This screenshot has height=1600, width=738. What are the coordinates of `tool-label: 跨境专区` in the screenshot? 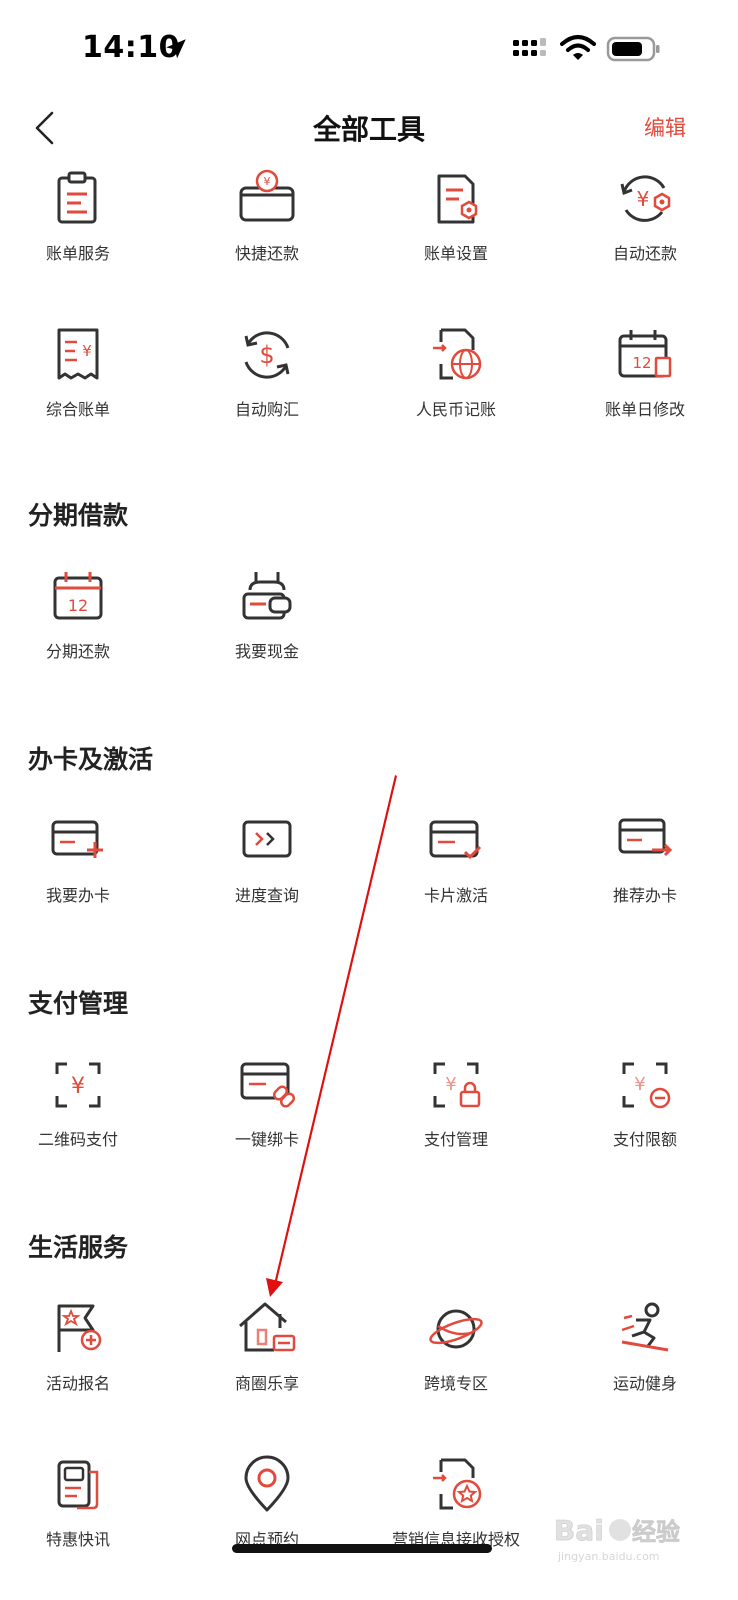 It's located at (455, 1383).